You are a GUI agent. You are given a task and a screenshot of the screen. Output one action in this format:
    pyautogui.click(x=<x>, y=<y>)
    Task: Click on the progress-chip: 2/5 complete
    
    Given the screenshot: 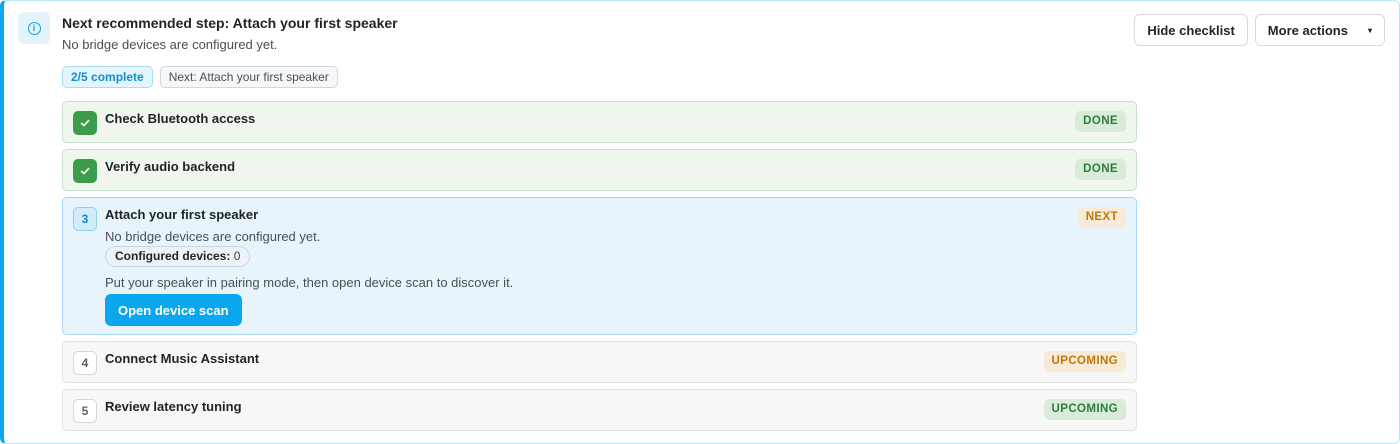 What is the action you would take?
    pyautogui.click(x=107, y=77)
    